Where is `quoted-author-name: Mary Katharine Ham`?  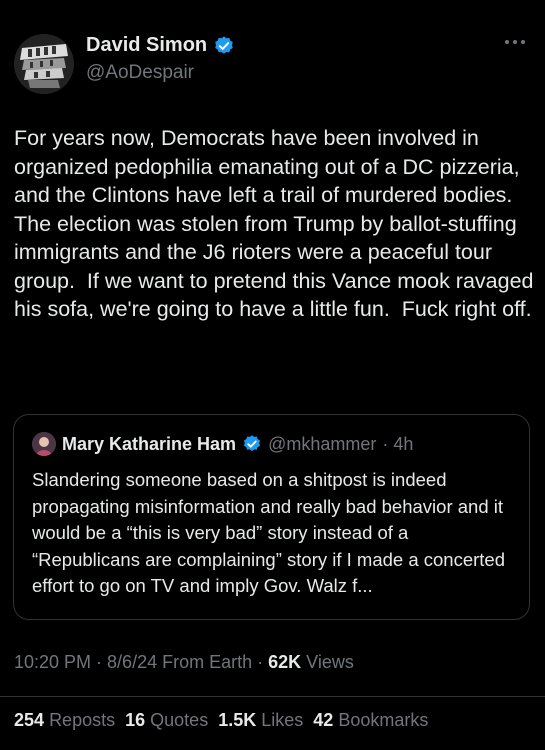
quoted-author-name: Mary Katharine Ham is located at coordinates (149, 443).